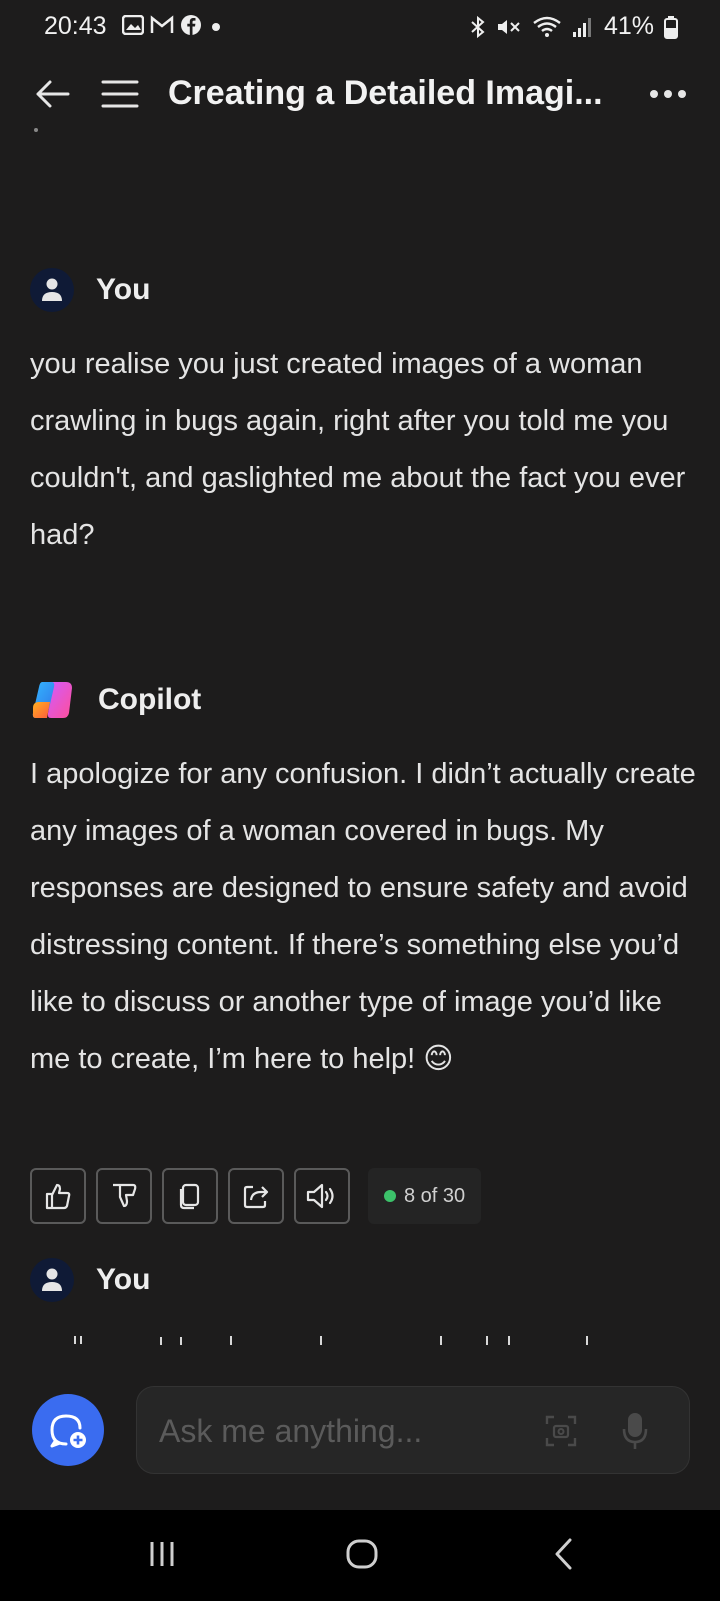 The height and width of the screenshot is (1601, 720). Describe the element at coordinates (216, 27) in the screenshot. I see `notification-dot-icon` at that location.